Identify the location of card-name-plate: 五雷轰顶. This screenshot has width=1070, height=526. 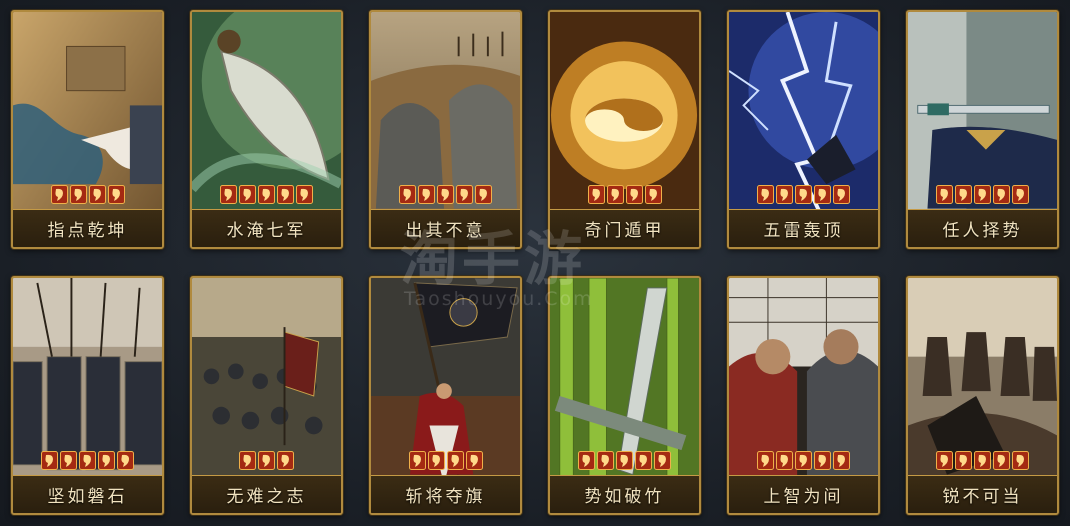
(803, 228).